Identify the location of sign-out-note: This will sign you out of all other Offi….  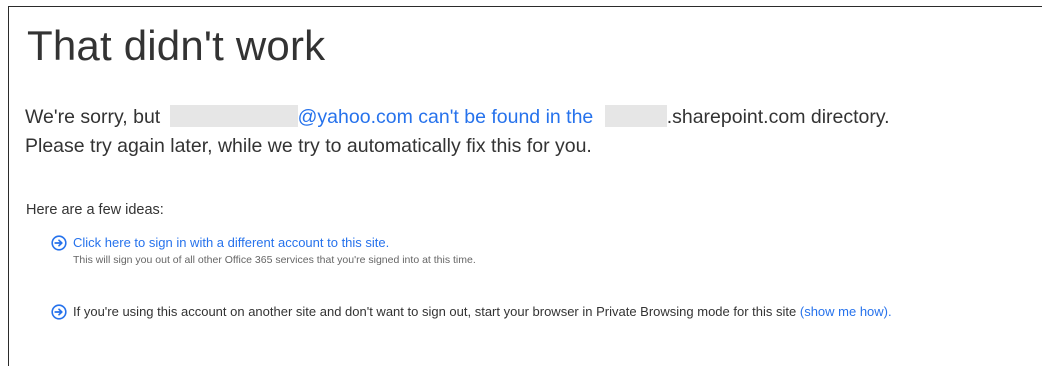
(274, 260).